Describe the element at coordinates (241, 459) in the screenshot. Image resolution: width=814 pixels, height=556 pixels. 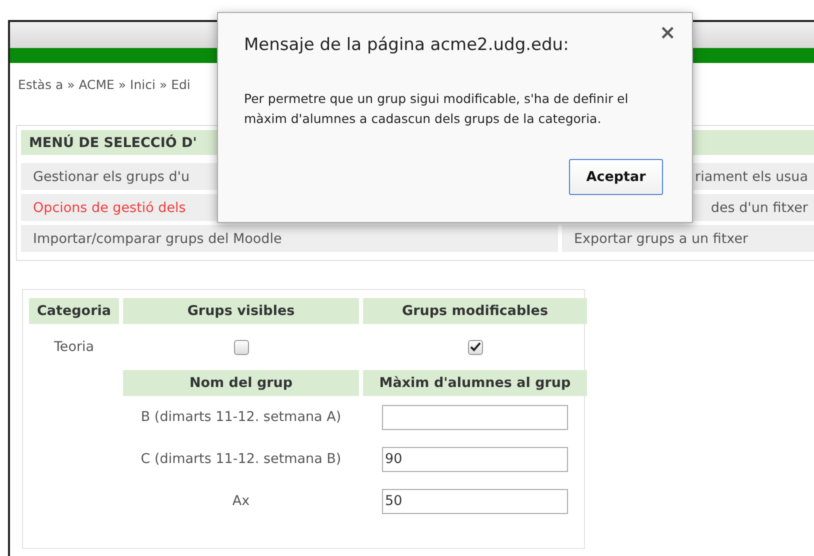
I see `group-name: C (dimarts 11-12. setmana B)` at that location.